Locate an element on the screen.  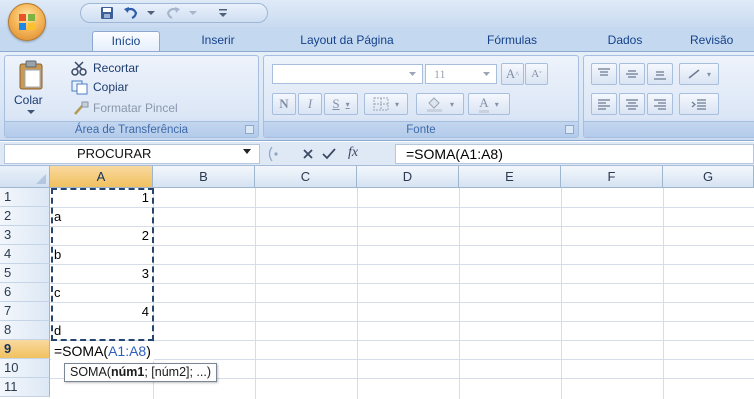
name-box: PROCURAR is located at coordinates (132, 154).